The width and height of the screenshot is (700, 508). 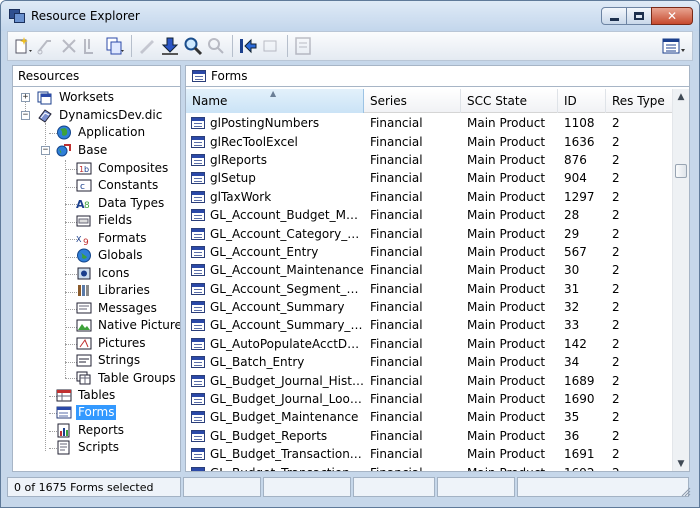 I want to click on view-button, so click(x=673, y=47).